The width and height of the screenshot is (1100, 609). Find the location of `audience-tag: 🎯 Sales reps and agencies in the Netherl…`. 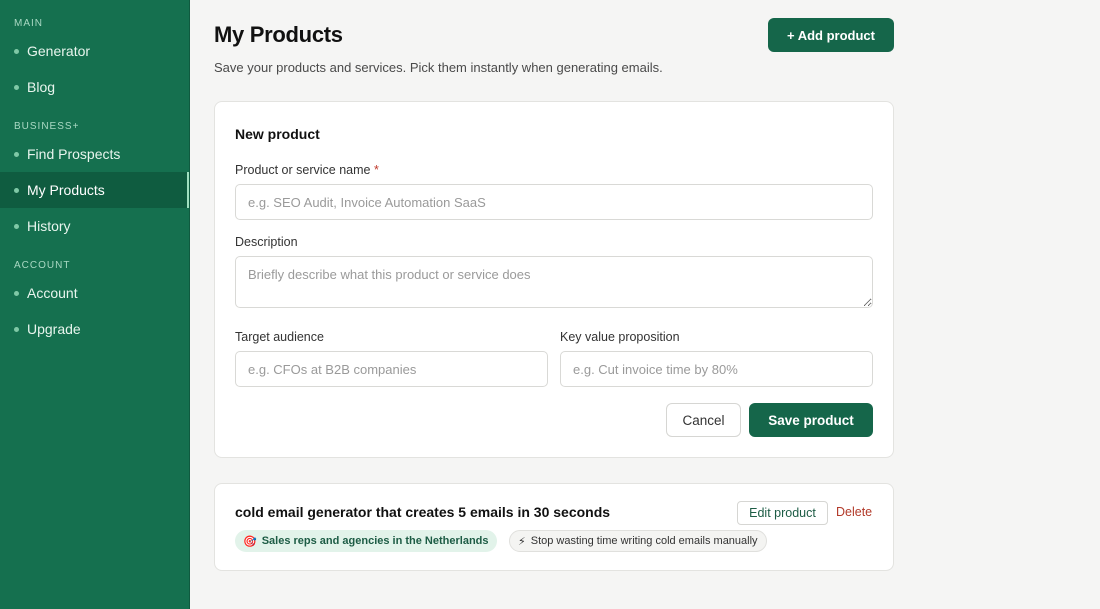

audience-tag: 🎯 Sales reps and agencies in the Netherl… is located at coordinates (366, 541).